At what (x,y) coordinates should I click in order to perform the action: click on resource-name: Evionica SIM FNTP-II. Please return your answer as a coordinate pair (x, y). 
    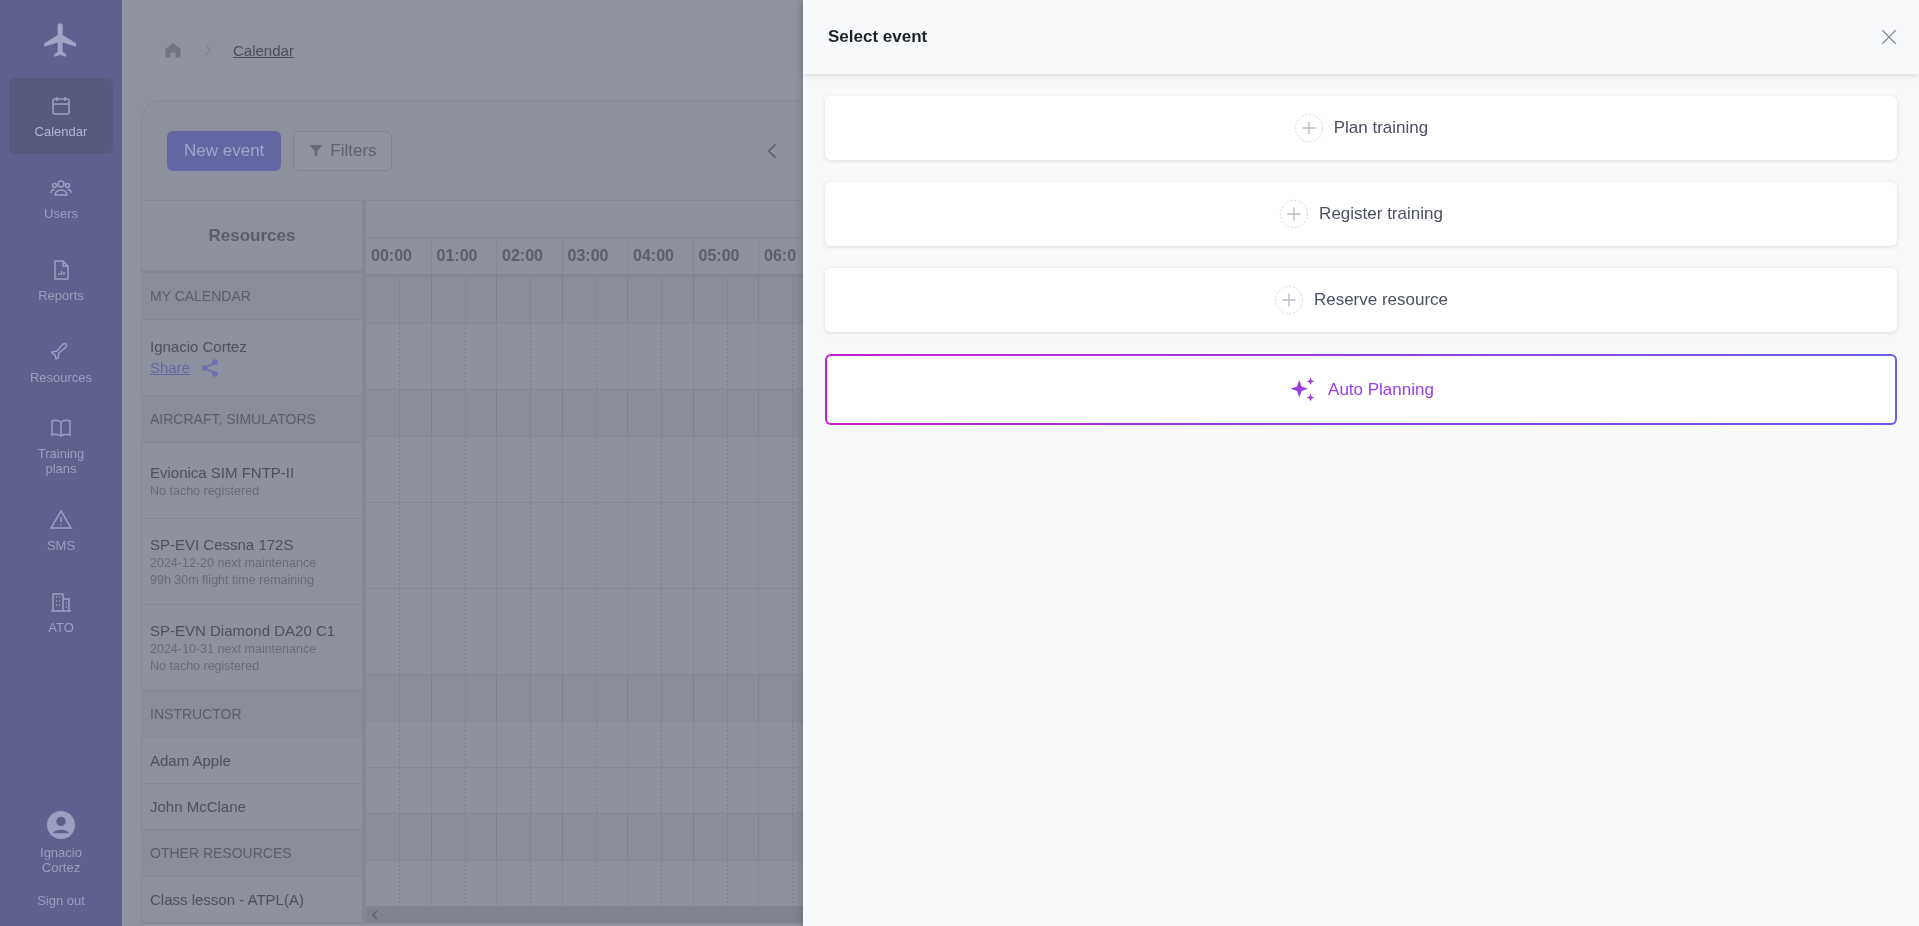
    Looking at the image, I should click on (223, 472).